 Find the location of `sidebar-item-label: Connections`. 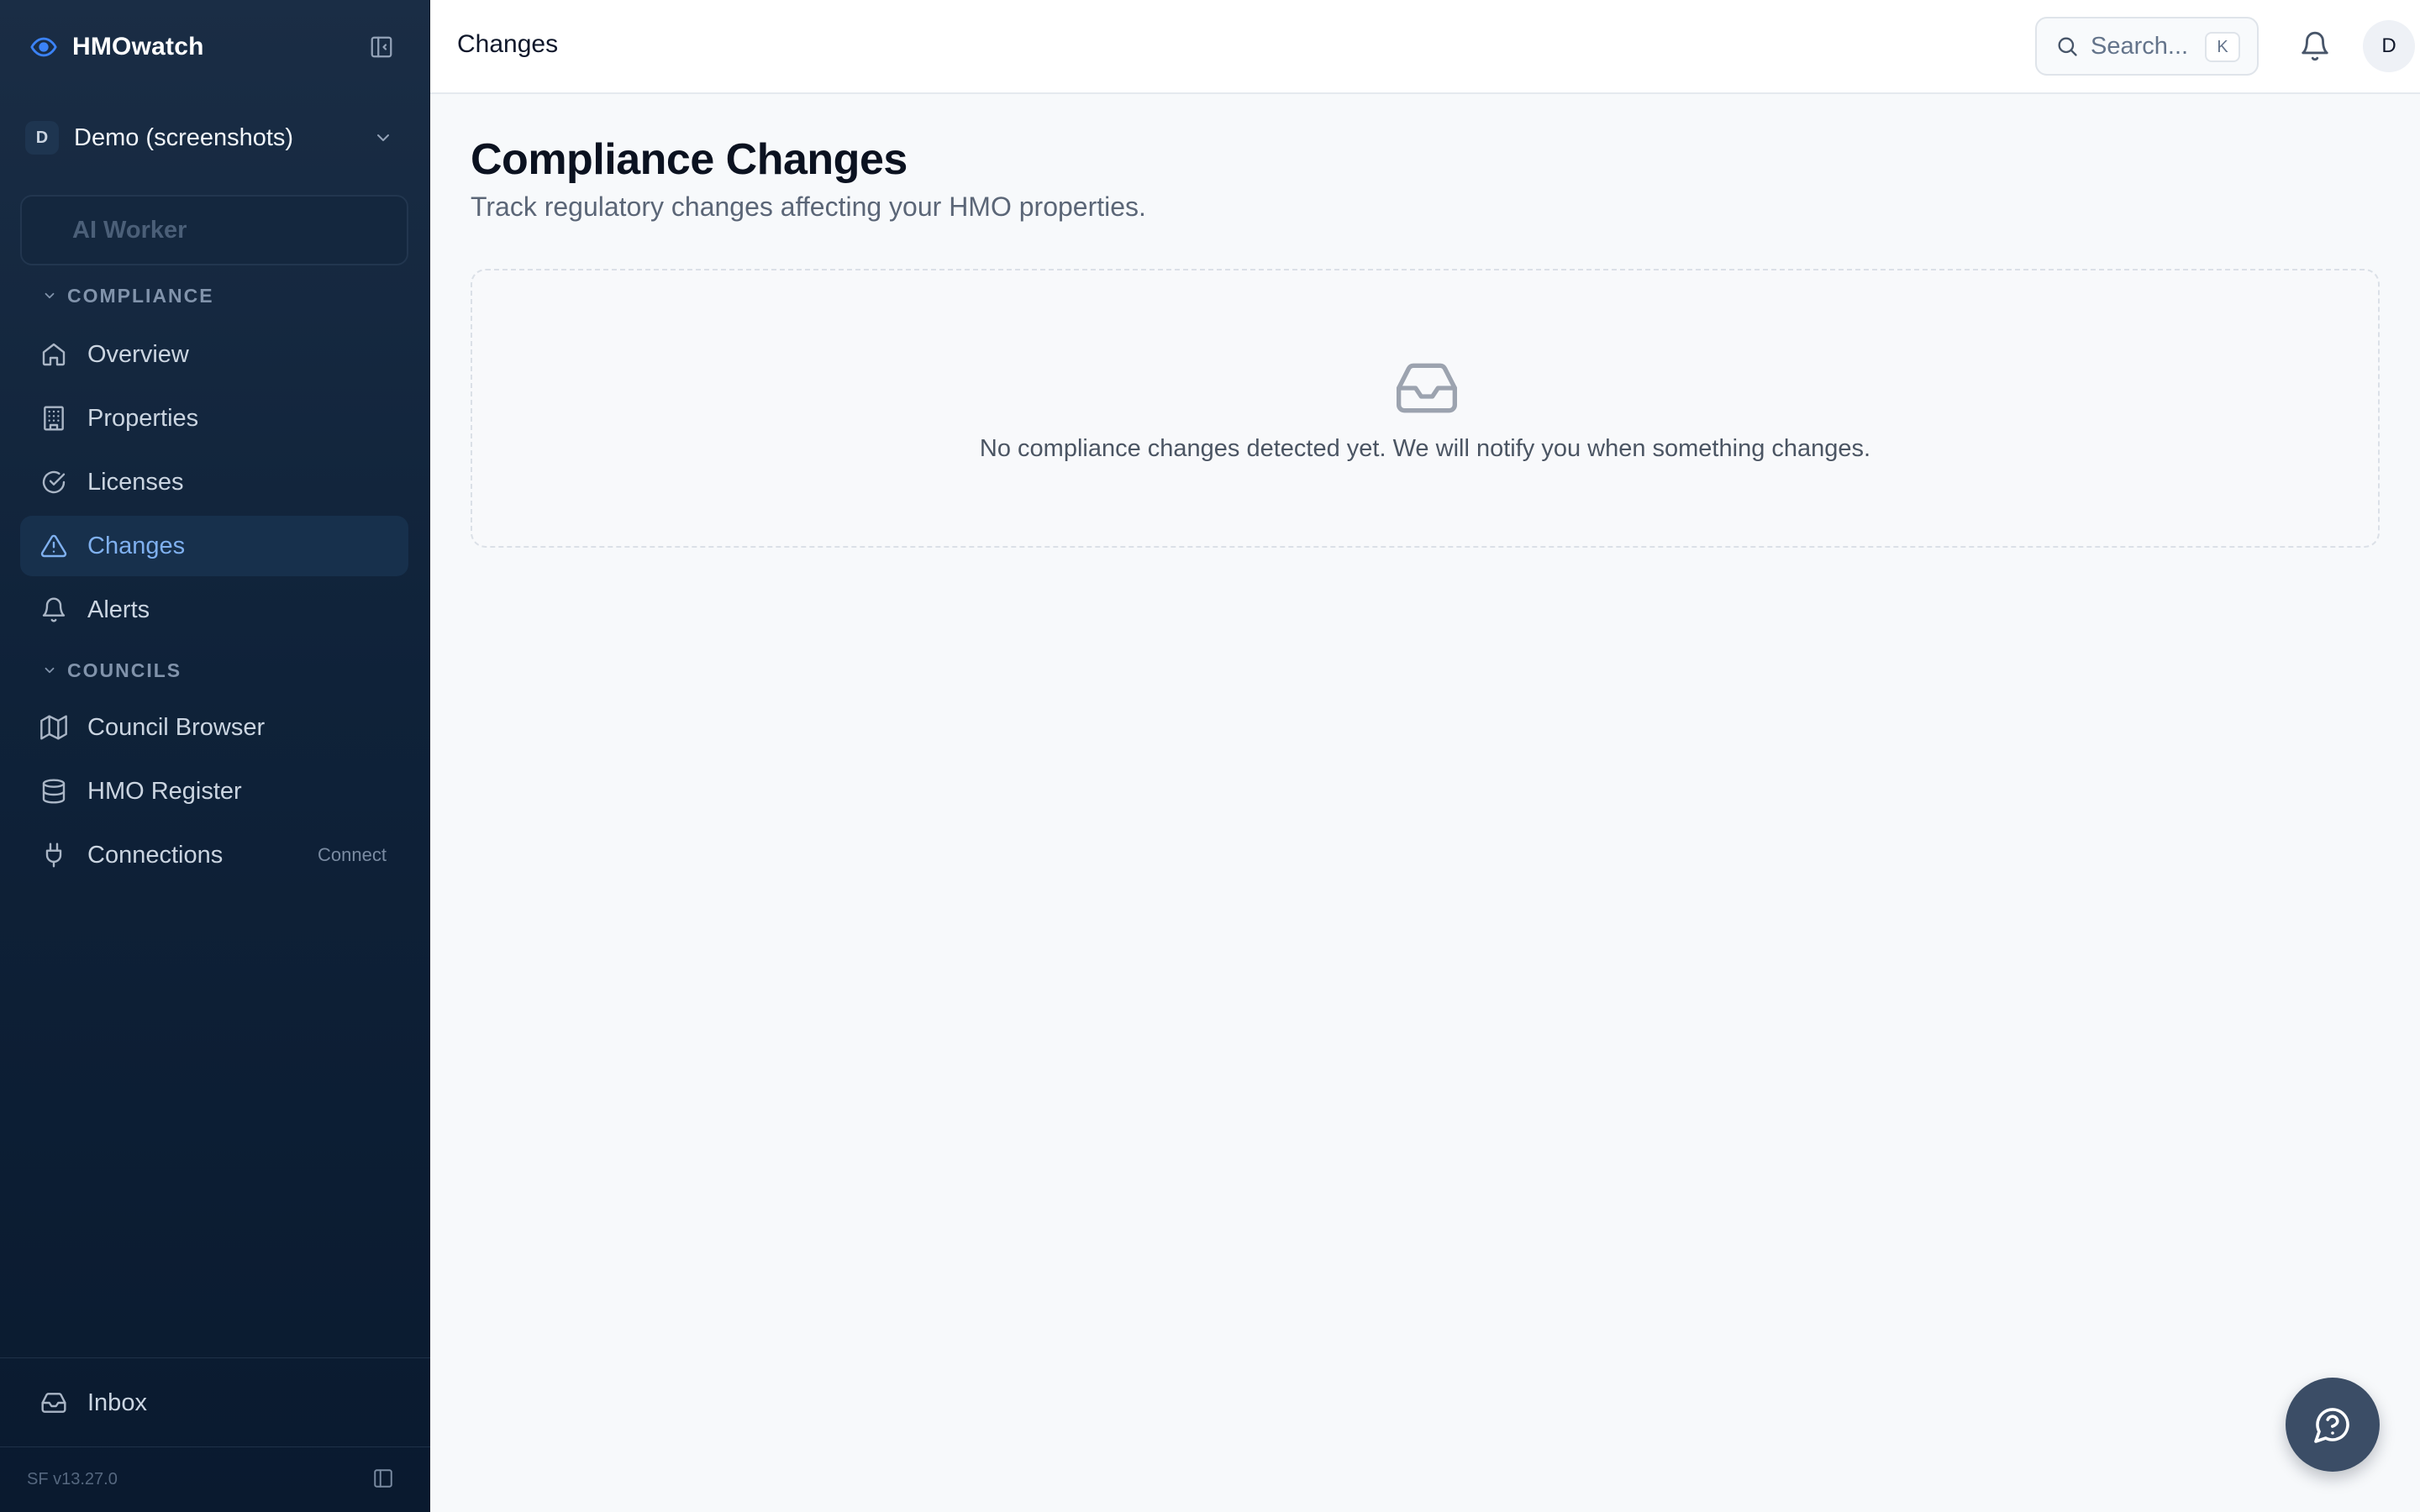

sidebar-item-label: Connections is located at coordinates (155, 855).